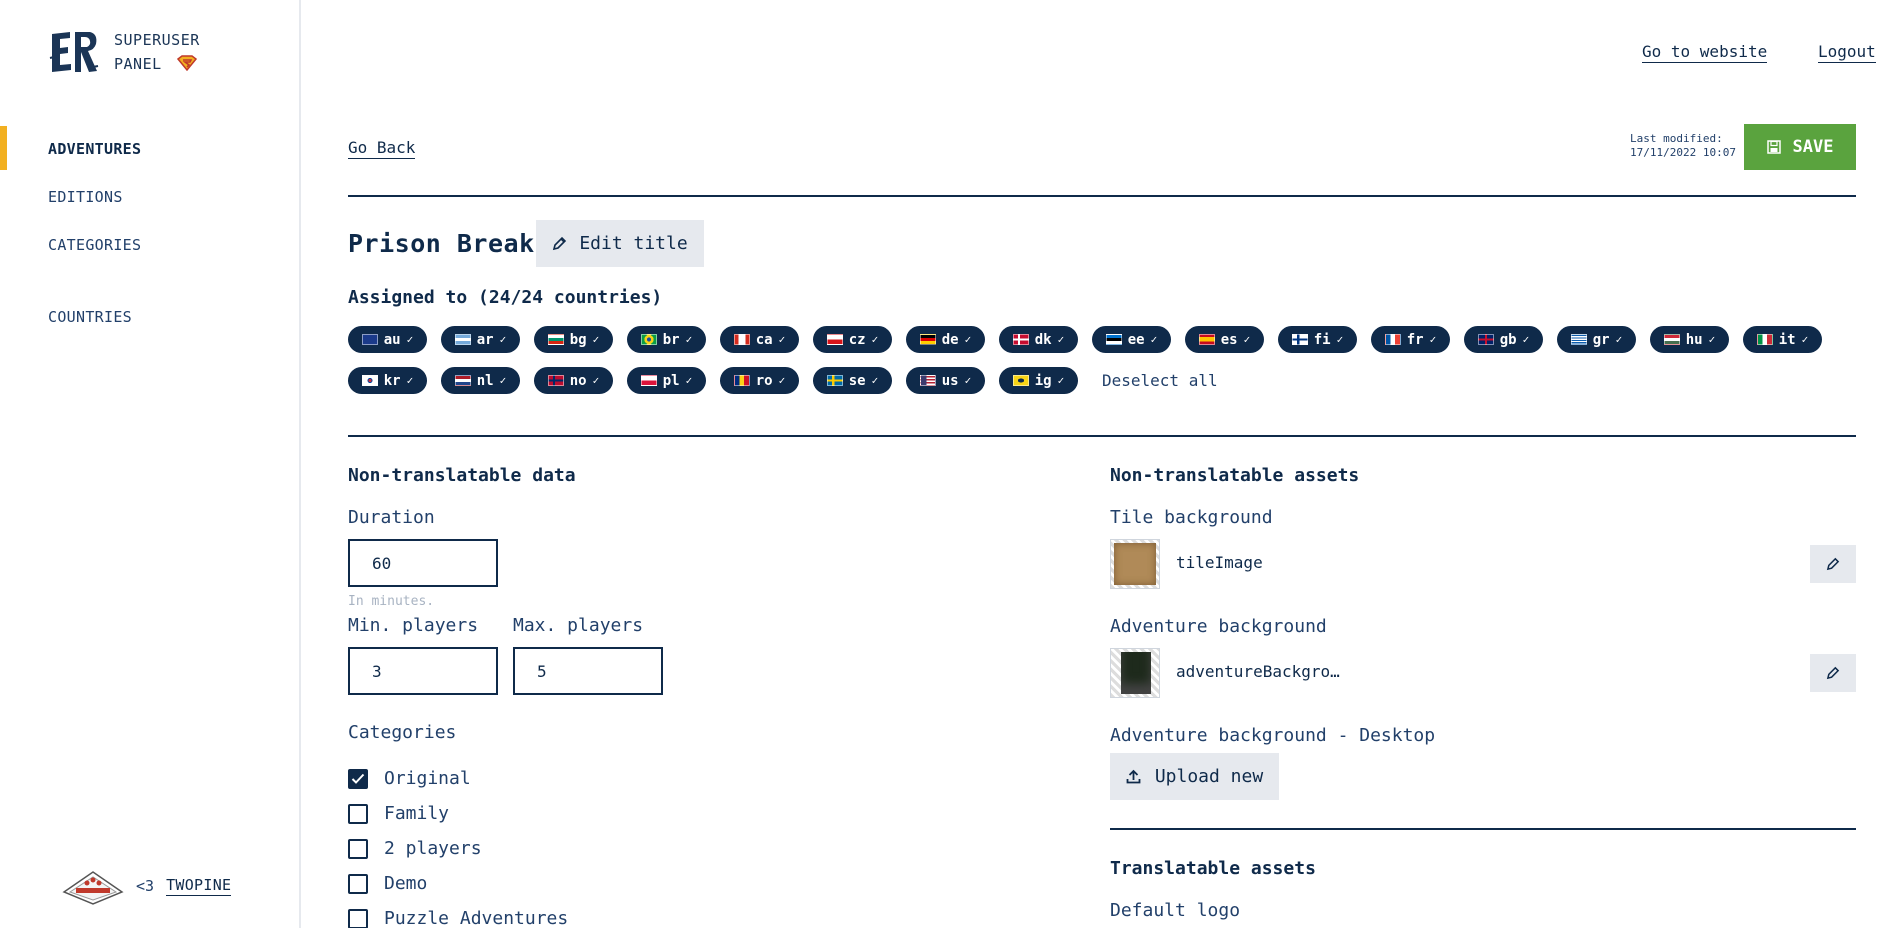  What do you see at coordinates (1102, 196) in the screenshot?
I see `divider-top` at bounding box center [1102, 196].